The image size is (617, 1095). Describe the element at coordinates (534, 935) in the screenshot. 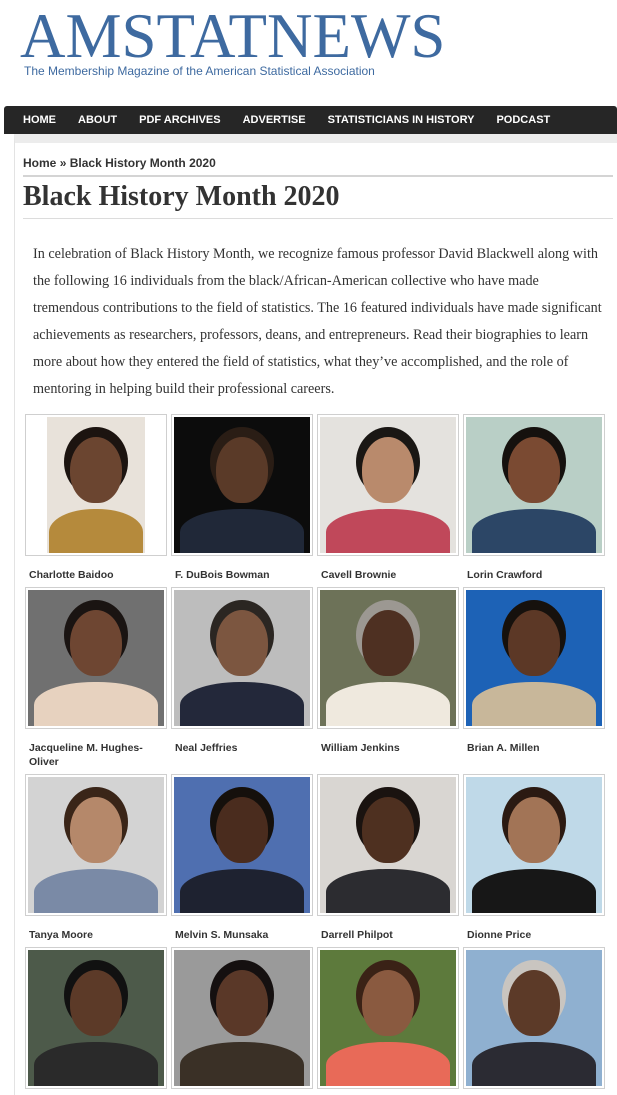

I see `person-name: Dionne Price` at that location.